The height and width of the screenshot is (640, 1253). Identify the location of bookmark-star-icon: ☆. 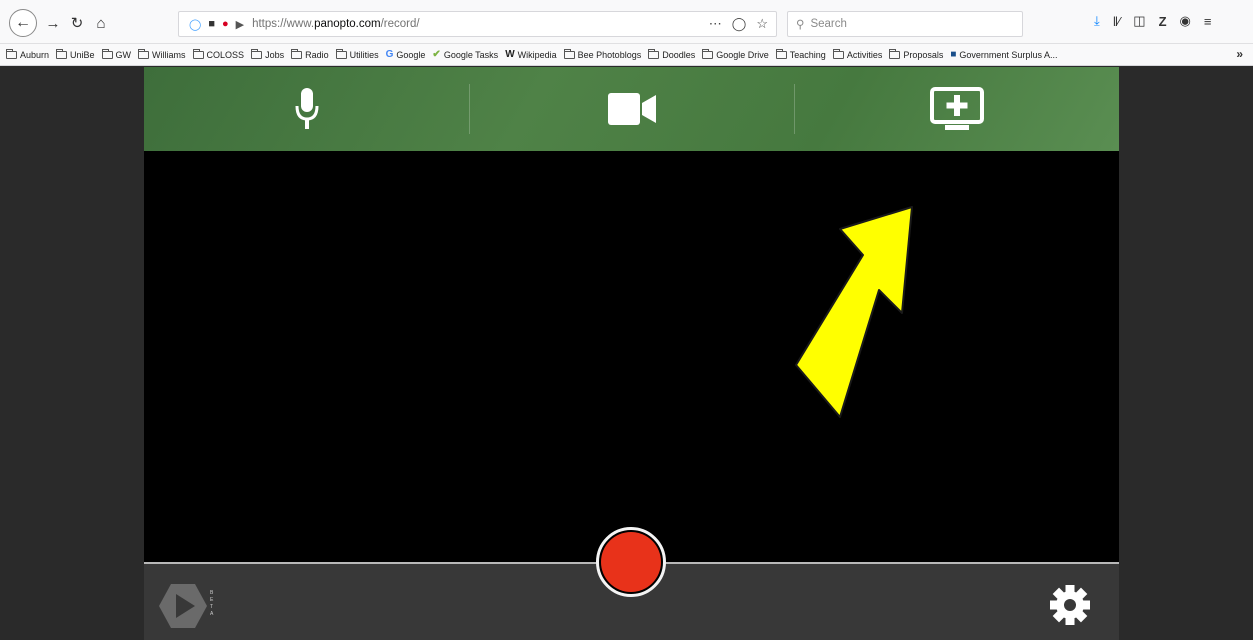
(762, 24).